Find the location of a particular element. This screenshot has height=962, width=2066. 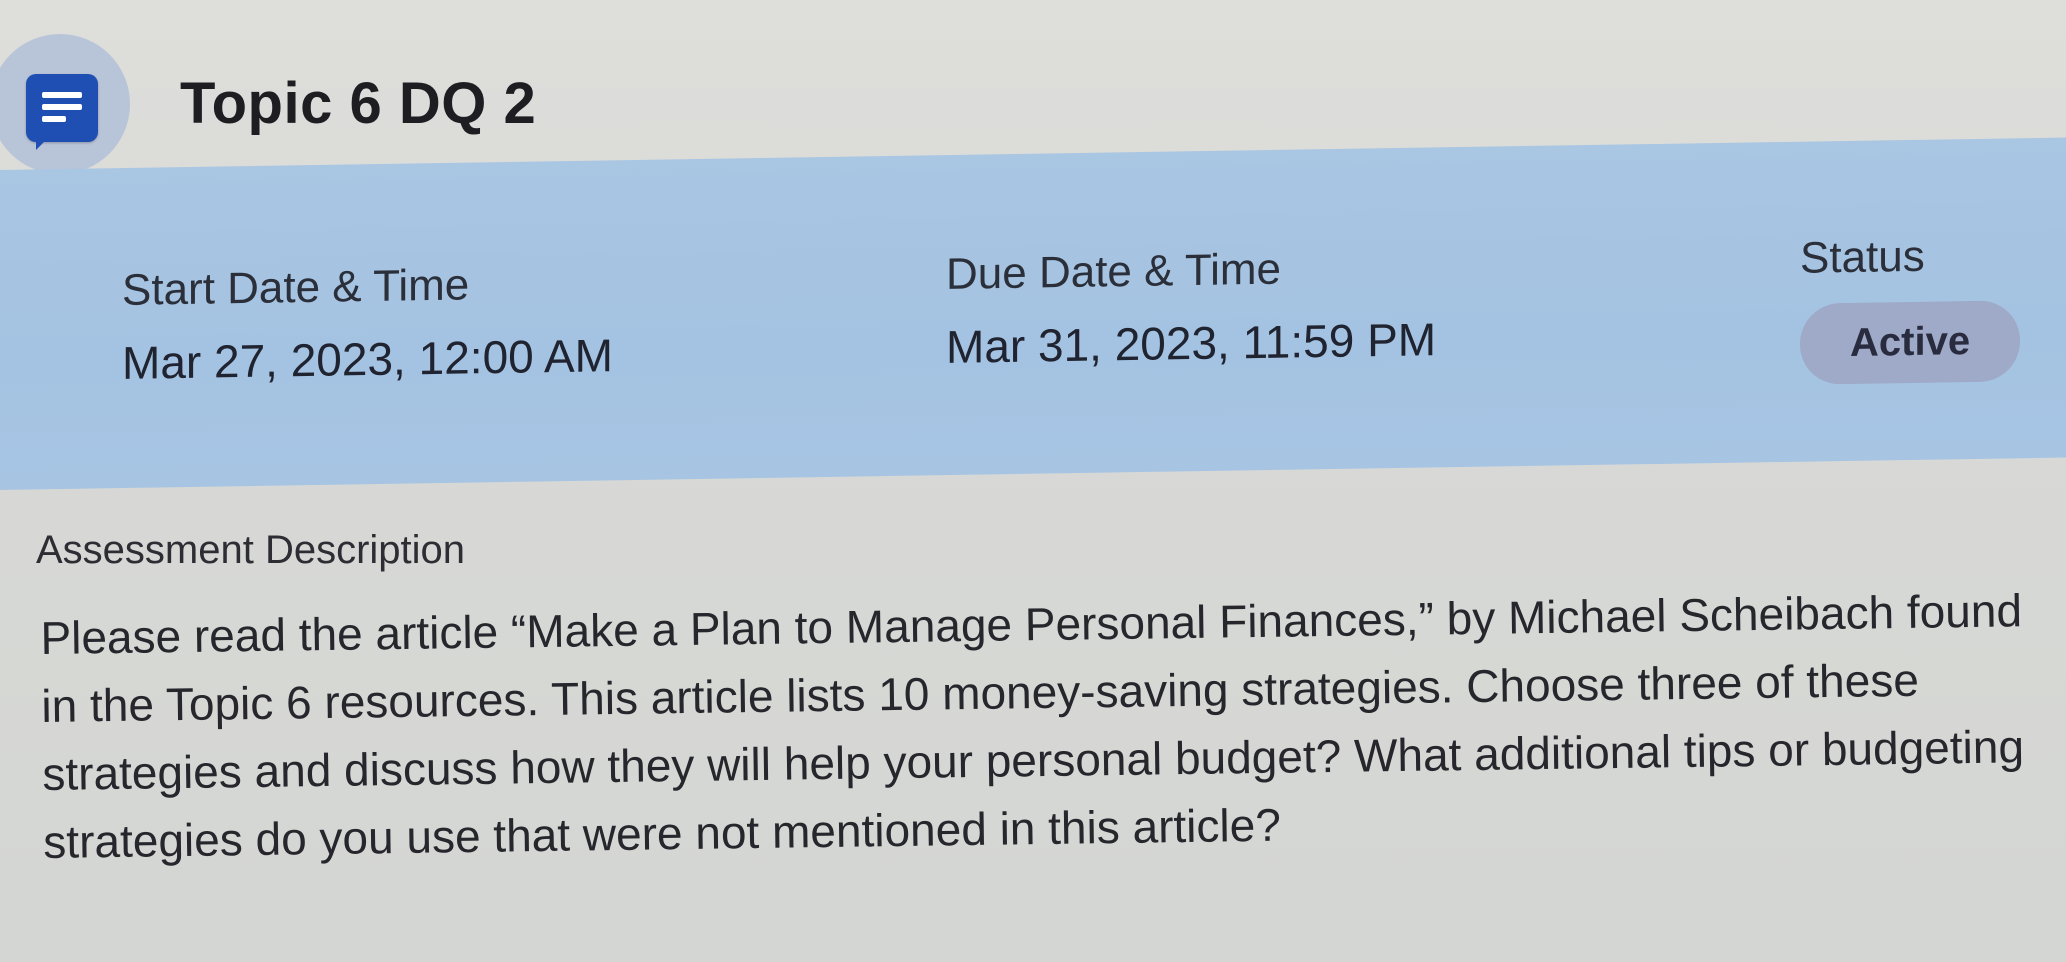

status-label: Status is located at coordinates (1862, 257).